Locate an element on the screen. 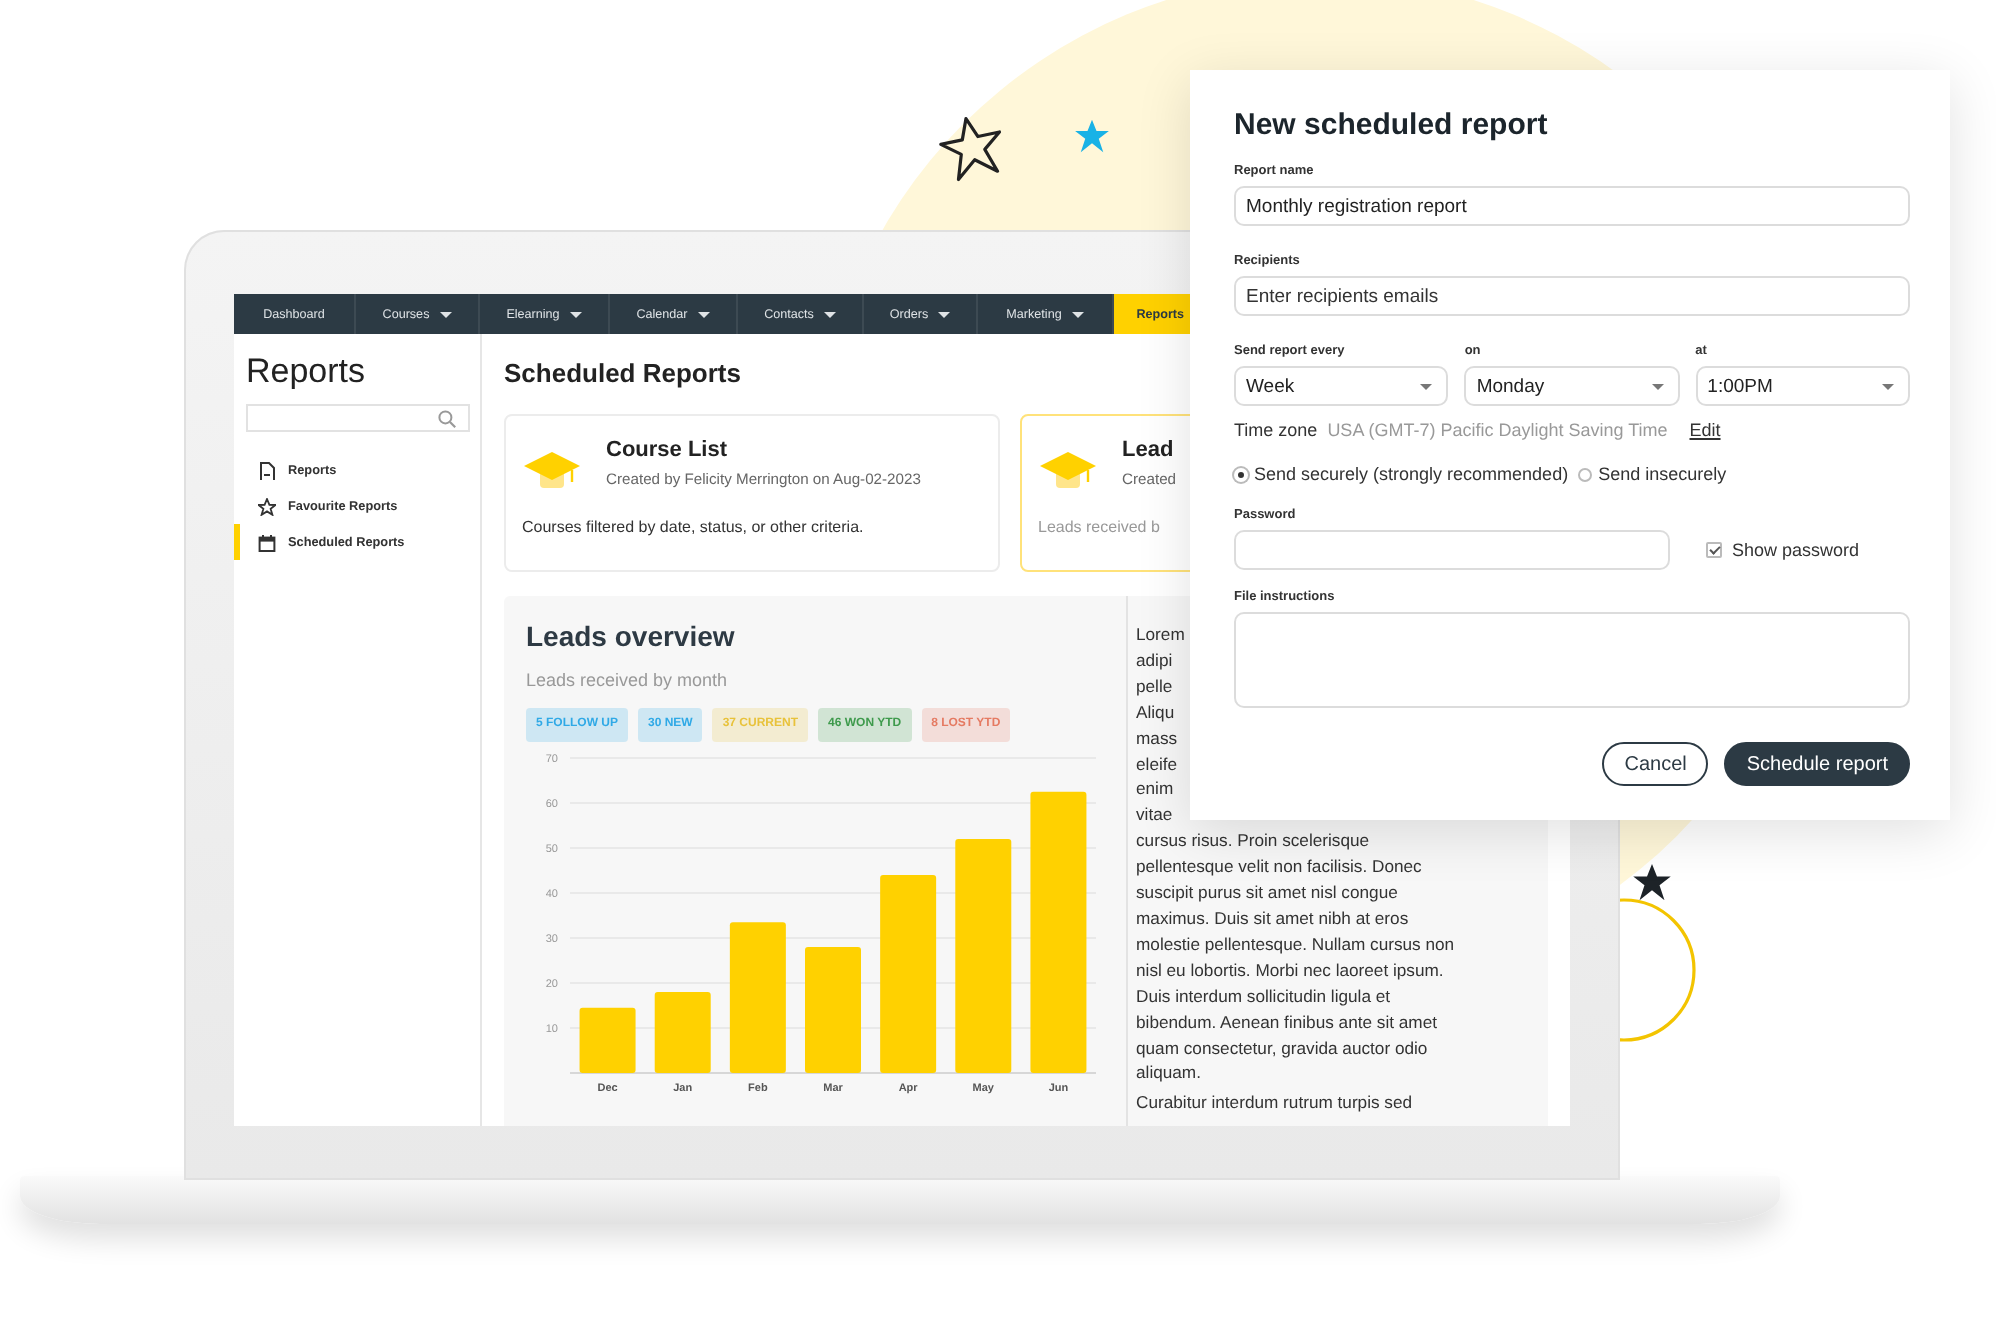 This screenshot has height=1340, width=1996. text-field: Monthly registration report is located at coordinates (1572, 206).